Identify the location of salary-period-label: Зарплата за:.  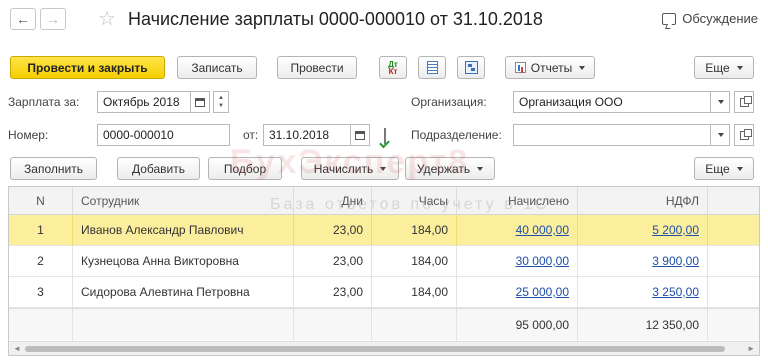
(44, 102).